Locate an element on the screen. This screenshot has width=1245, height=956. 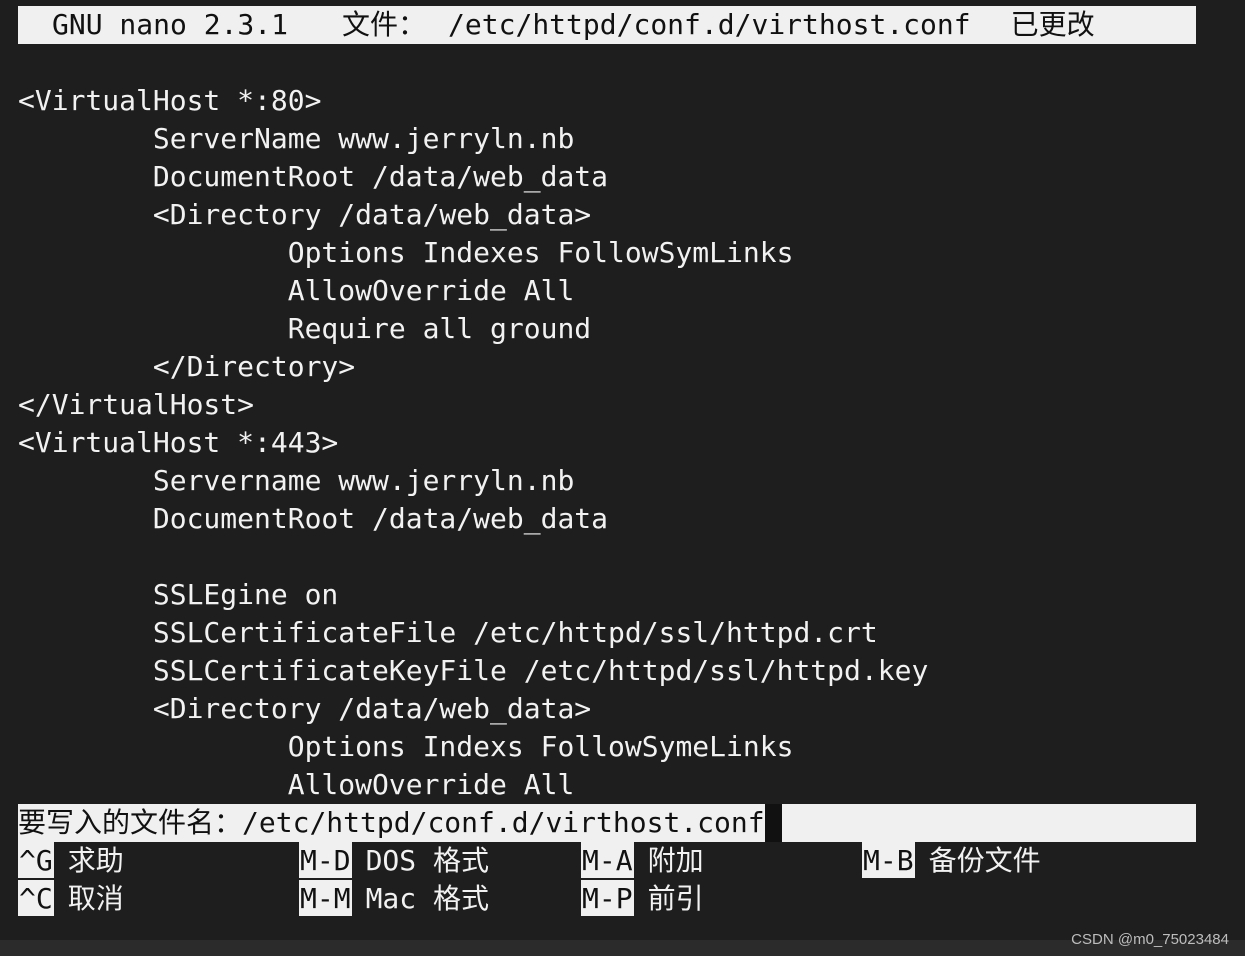
shortcut-help: ^G 求助 is located at coordinates (71, 861).